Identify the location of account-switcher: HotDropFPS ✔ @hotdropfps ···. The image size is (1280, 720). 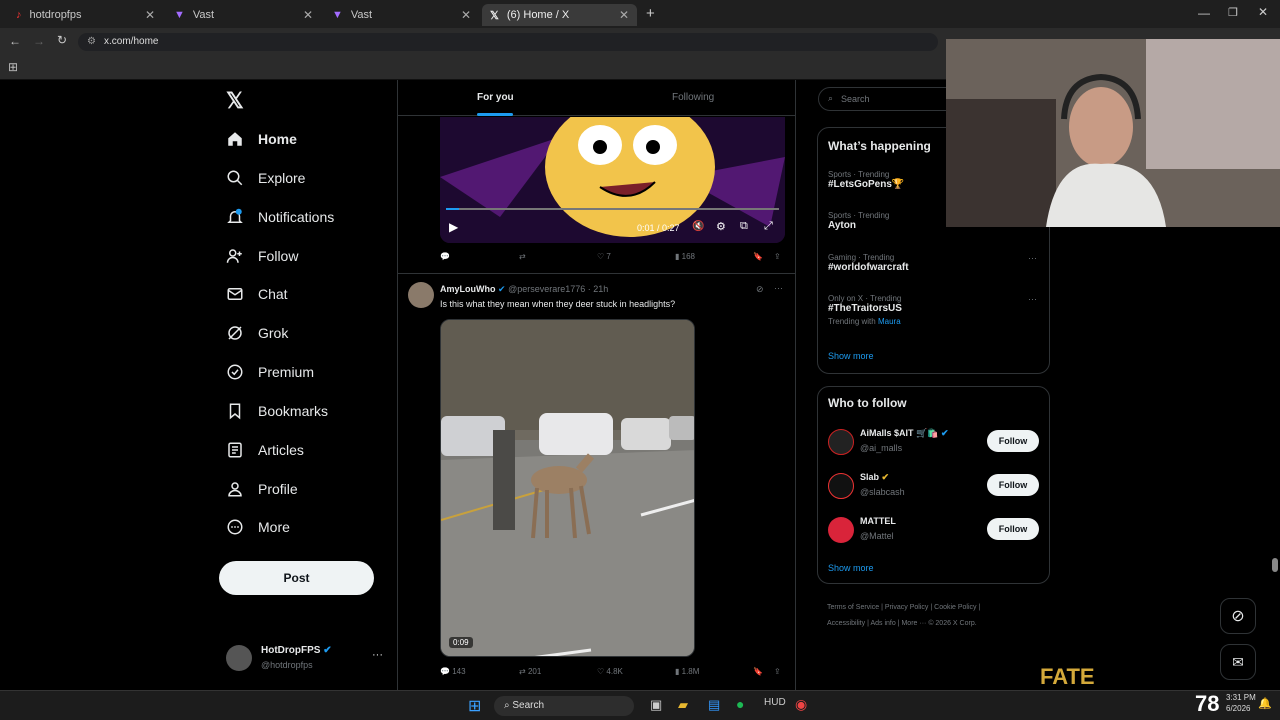
(311, 659).